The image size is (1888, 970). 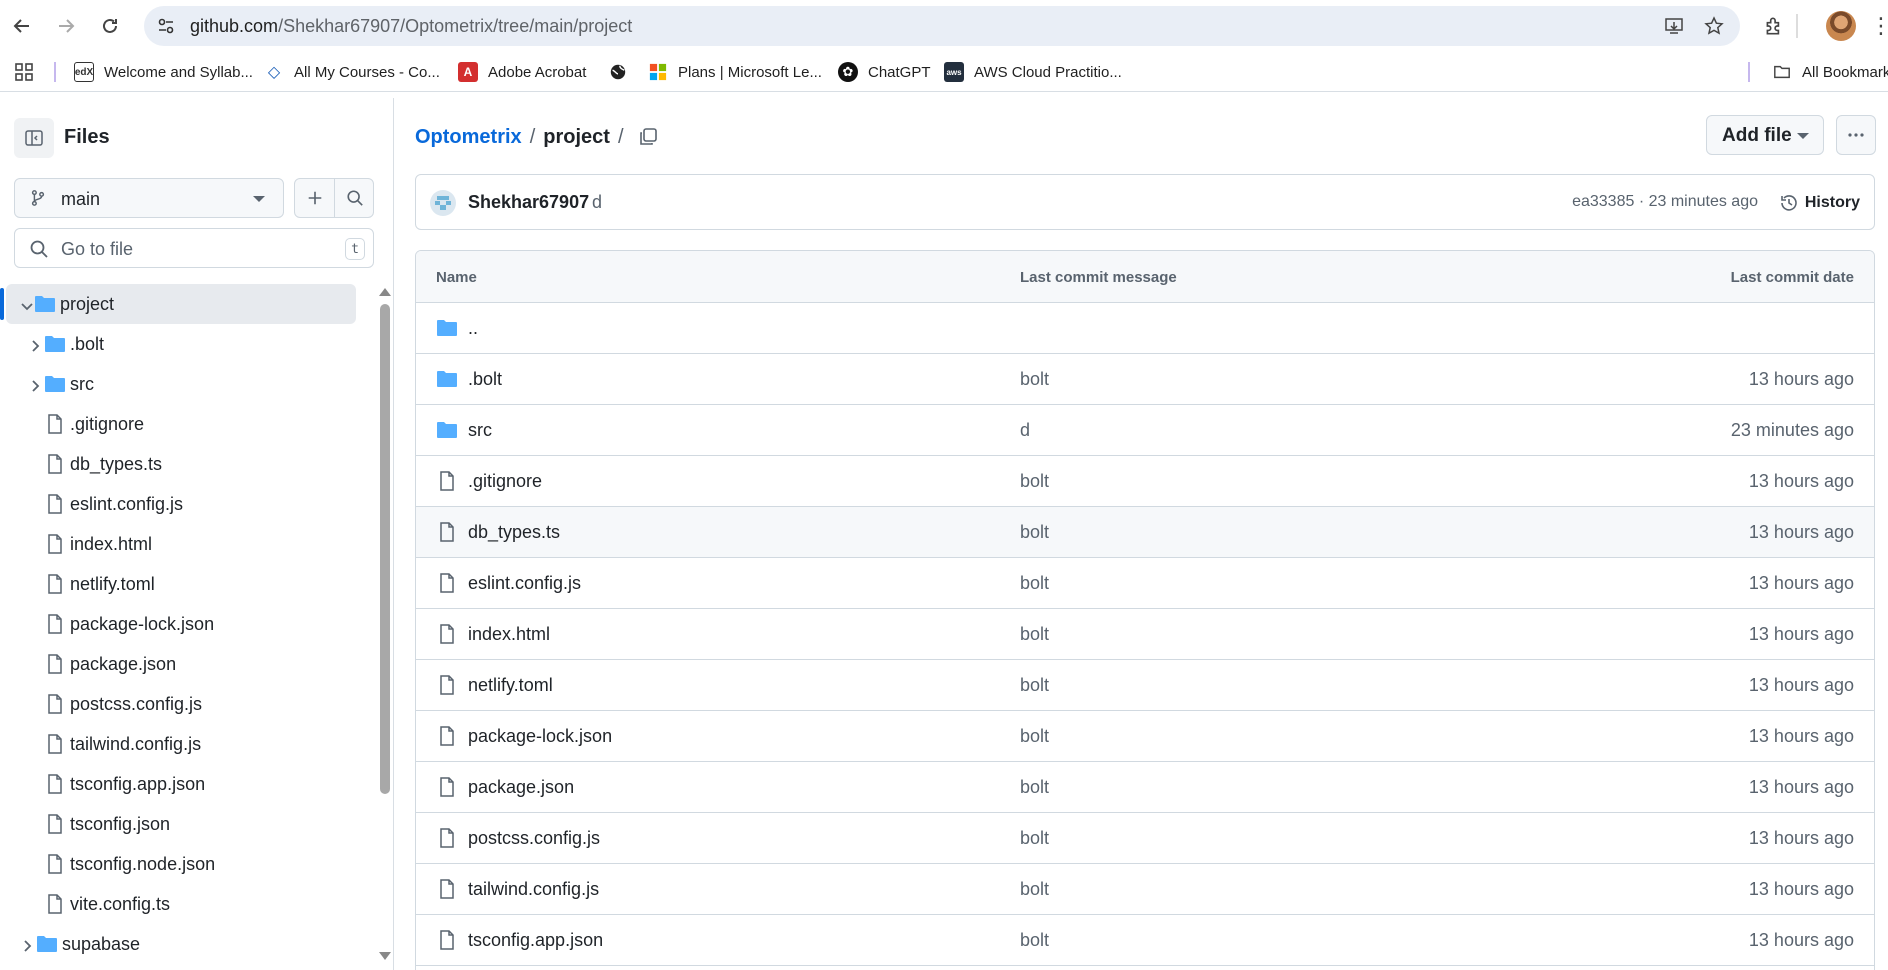 What do you see at coordinates (505, 481) in the screenshot?
I see `file-name-link: .gitignore` at bounding box center [505, 481].